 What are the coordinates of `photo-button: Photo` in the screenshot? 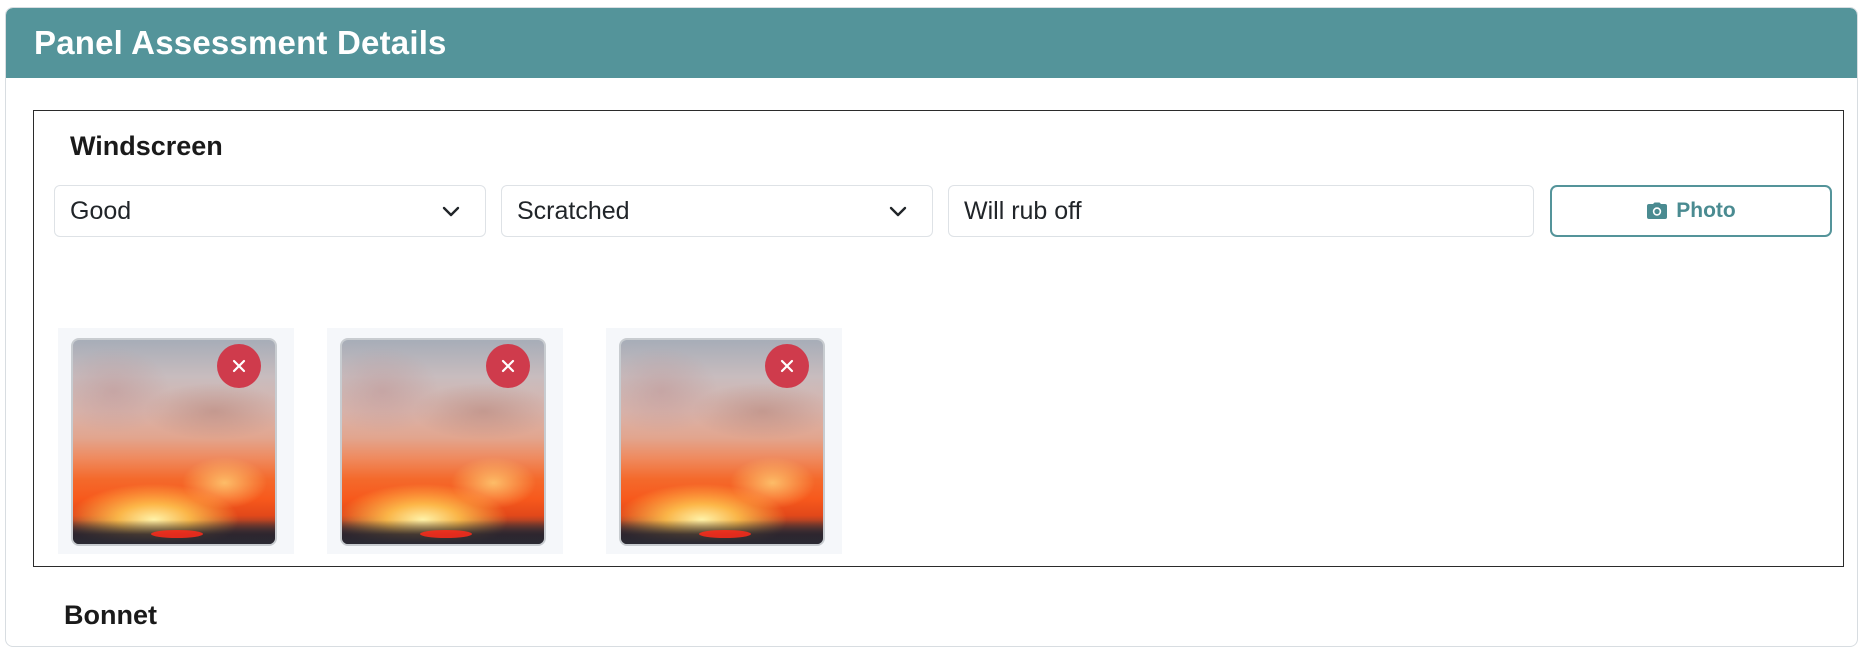 It's located at (1691, 211).